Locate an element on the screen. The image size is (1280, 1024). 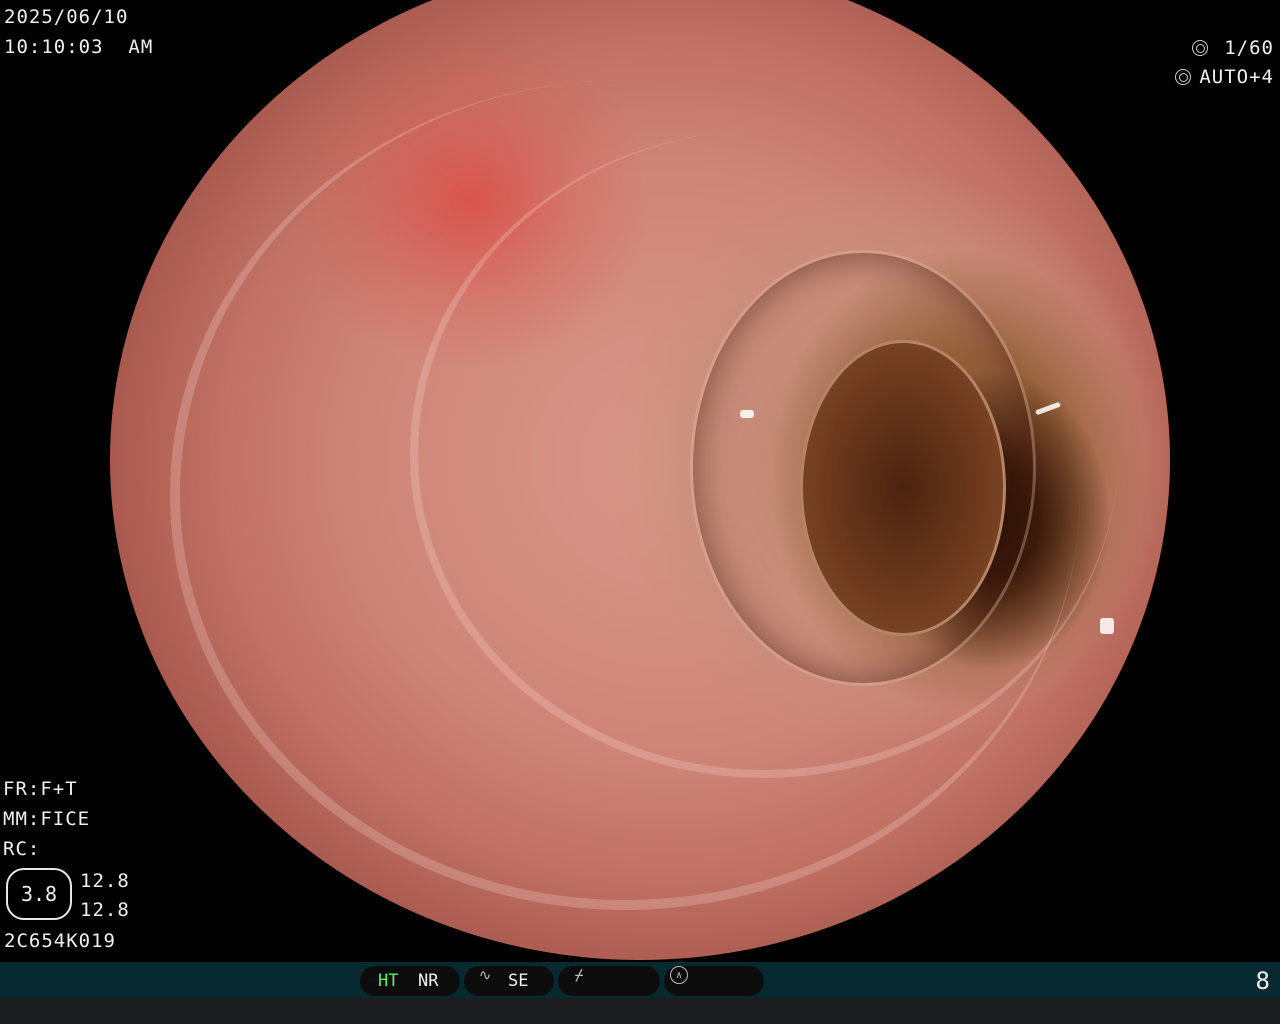
ht-nr-indicator: HT NR is located at coordinates (410, 981).